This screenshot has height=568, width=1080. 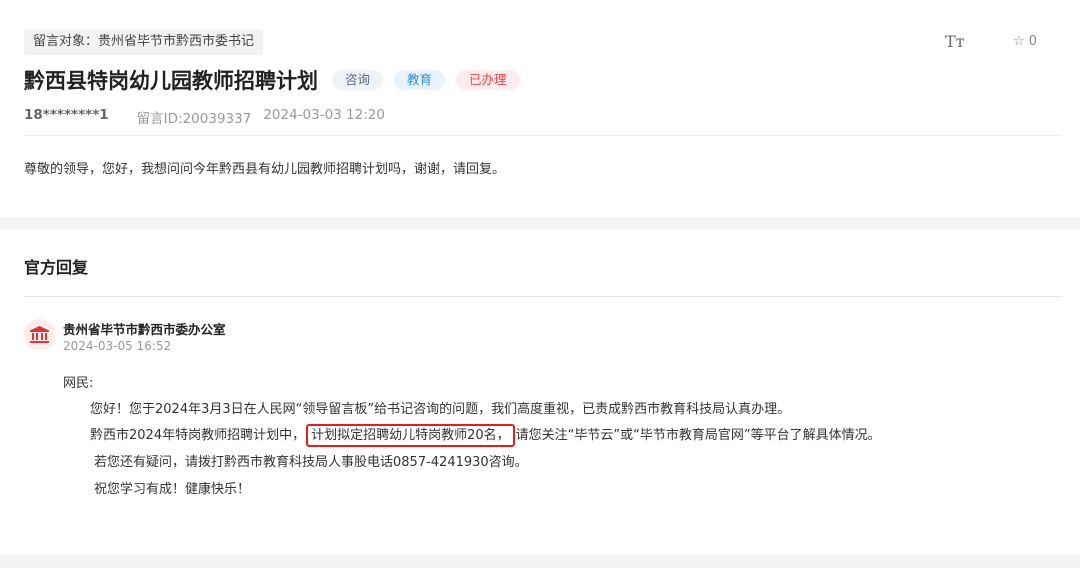 I want to click on reply-org-name: 贵州省毕节市黔西市委办公室, so click(x=144, y=329).